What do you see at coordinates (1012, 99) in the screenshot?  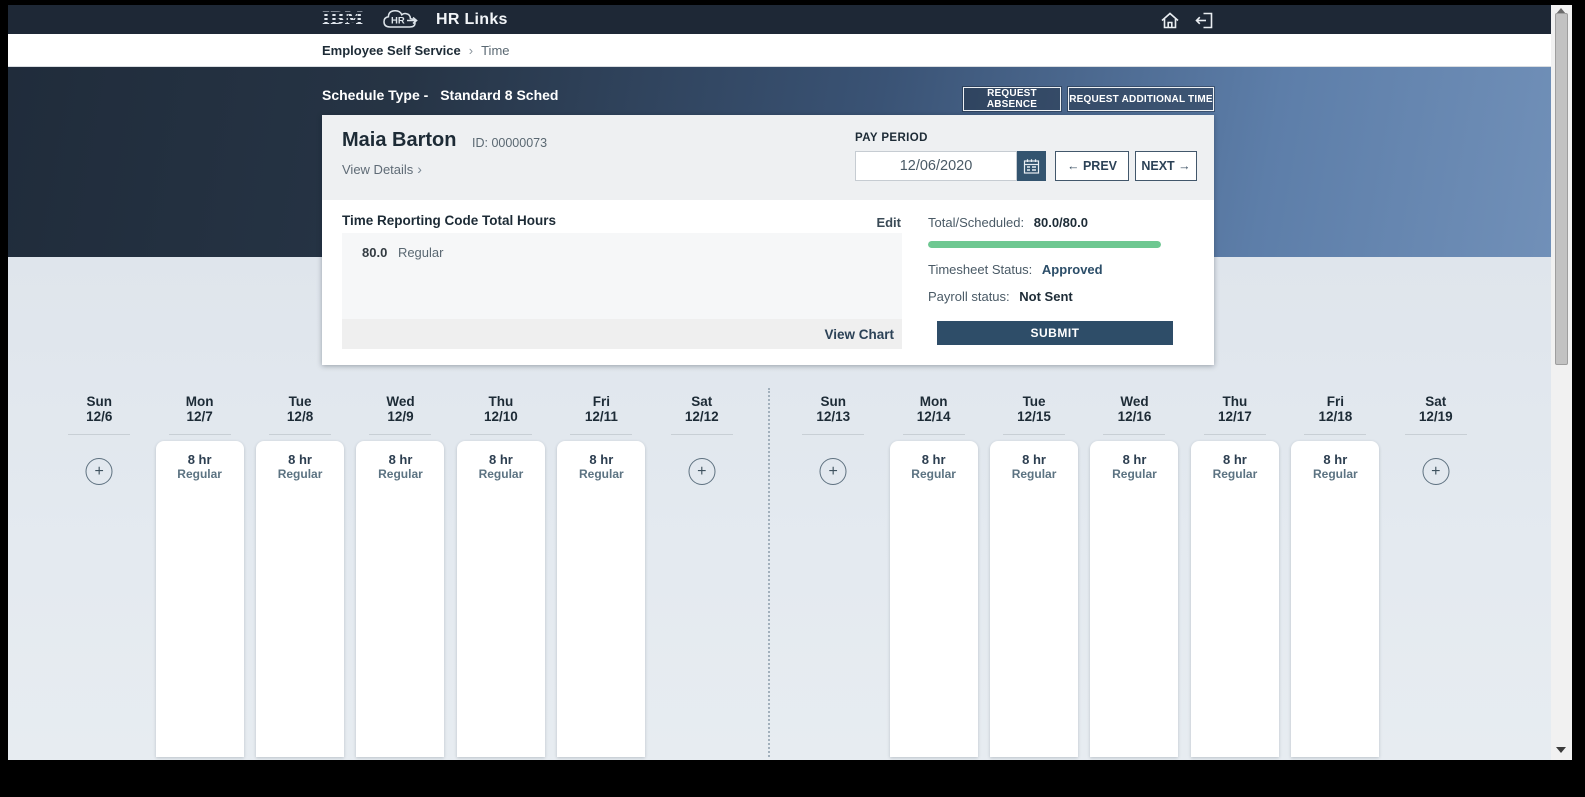 I see `request-absence-button: REQUEST ABSENCE` at bounding box center [1012, 99].